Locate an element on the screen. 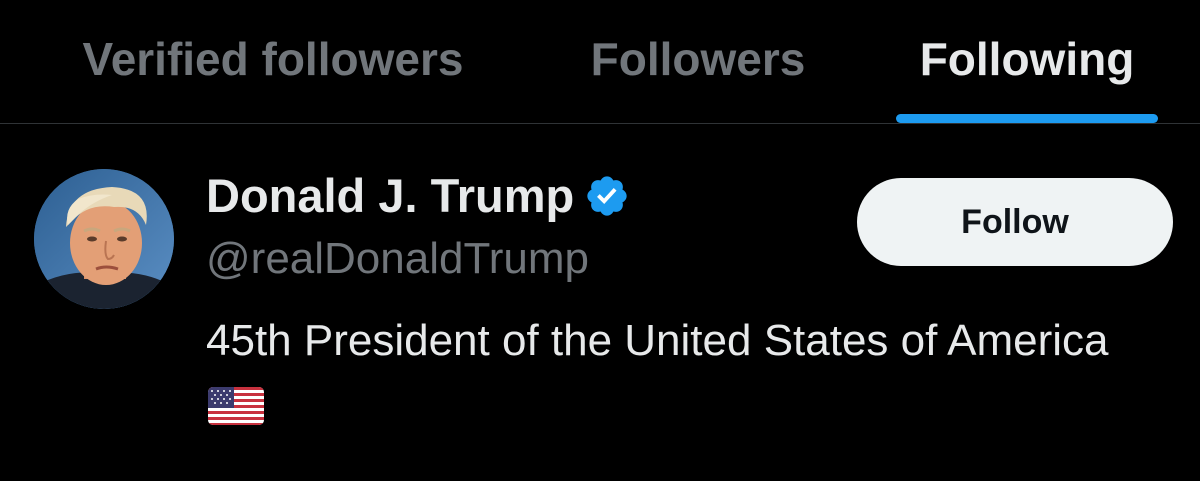  display-name-row: Donald J. Trump is located at coordinates (418, 195).